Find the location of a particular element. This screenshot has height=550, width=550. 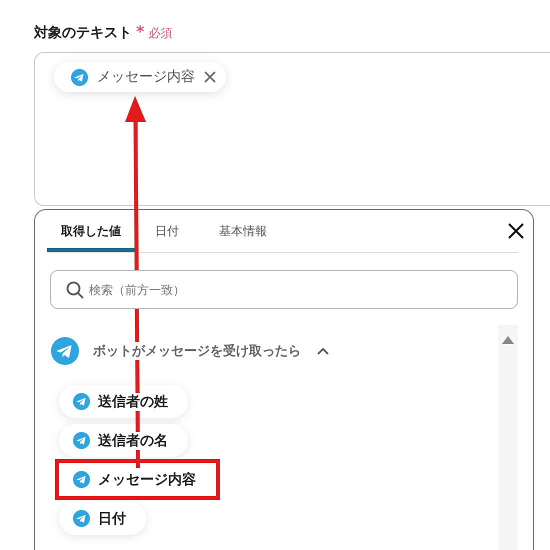

chip-label: 送信者の名 is located at coordinates (133, 441).